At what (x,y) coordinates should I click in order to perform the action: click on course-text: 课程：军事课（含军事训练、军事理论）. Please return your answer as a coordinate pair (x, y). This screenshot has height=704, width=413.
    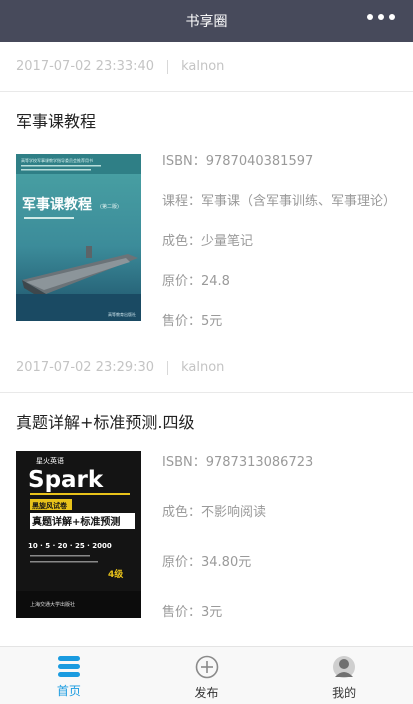
    Looking at the image, I should click on (279, 201).